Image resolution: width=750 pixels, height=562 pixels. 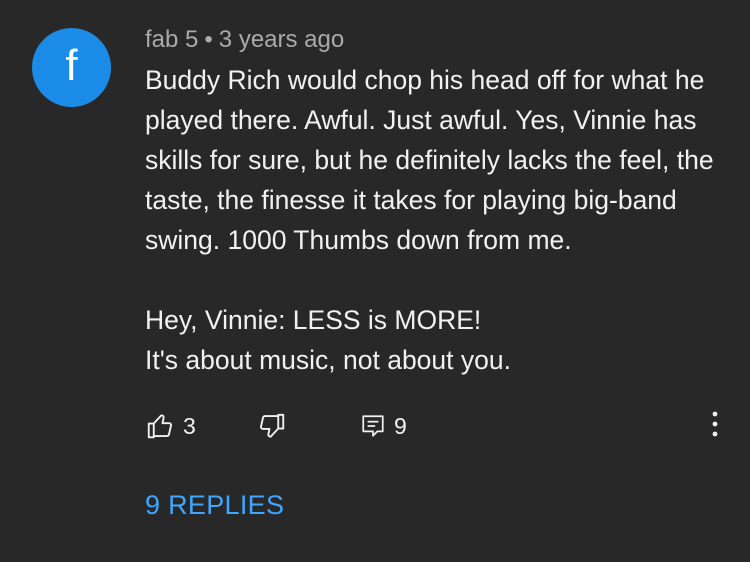 I want to click on comment-meta: fab 5 • 3 years ago, so click(x=244, y=40).